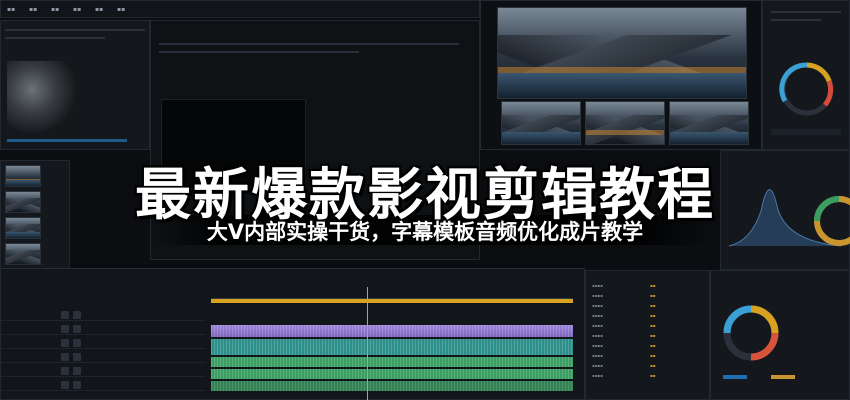 This screenshot has width=850, height=400. What do you see at coordinates (23, 254) in the screenshot?
I see `media-thumb` at bounding box center [23, 254].